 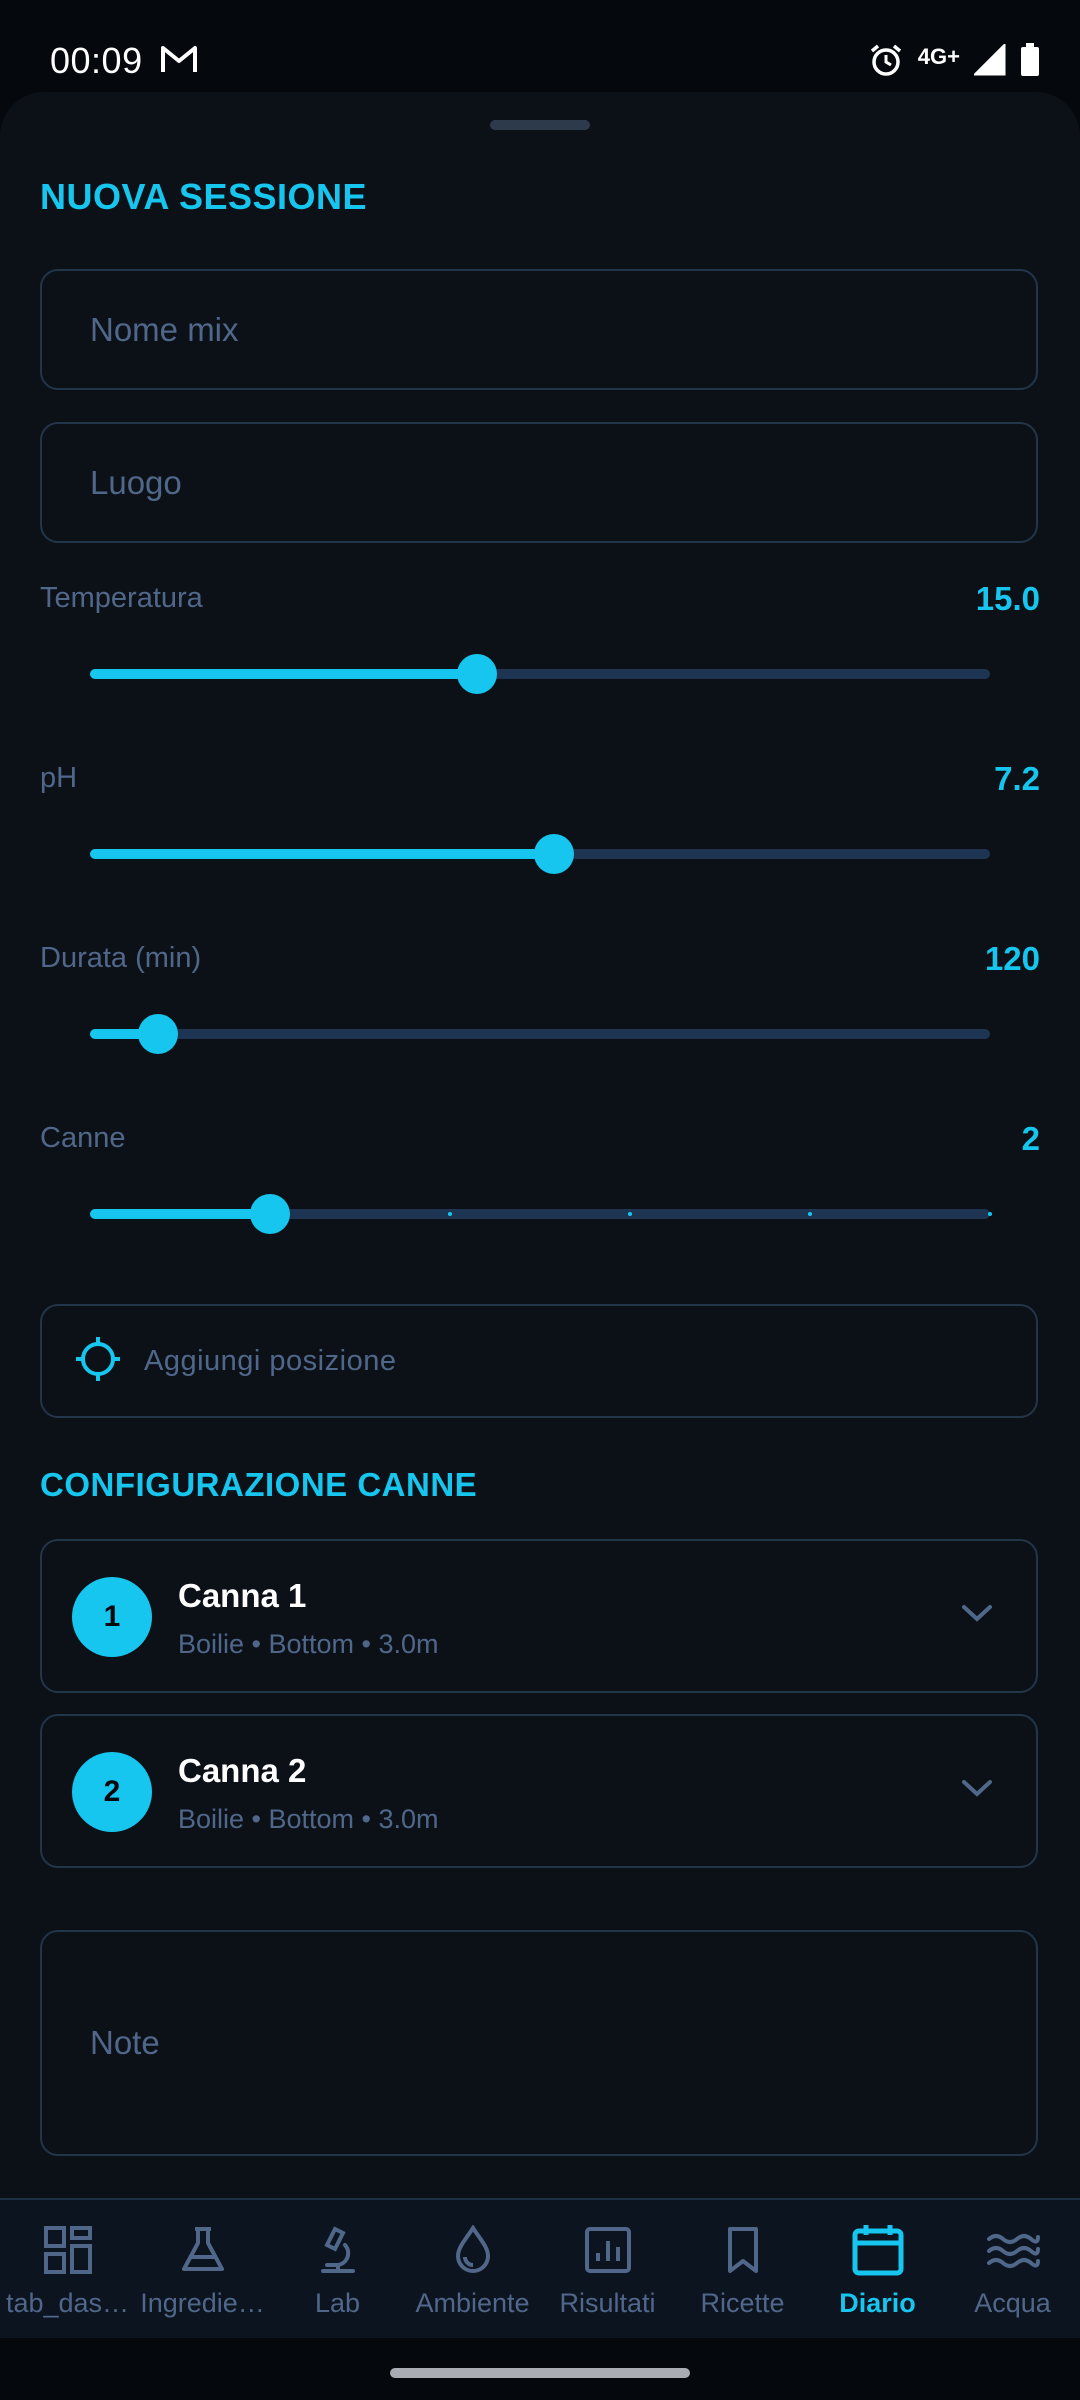 What do you see at coordinates (938, 56) in the screenshot?
I see `network-label: 4G+` at bounding box center [938, 56].